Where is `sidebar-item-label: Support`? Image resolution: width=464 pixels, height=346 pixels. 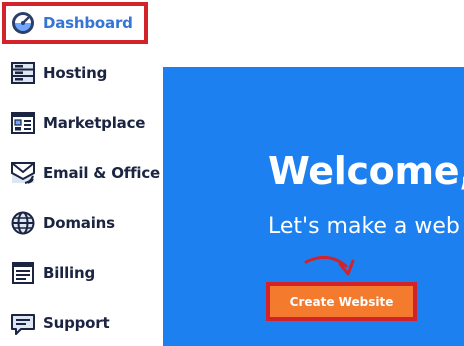
sidebar-item-label: Support is located at coordinates (76, 323).